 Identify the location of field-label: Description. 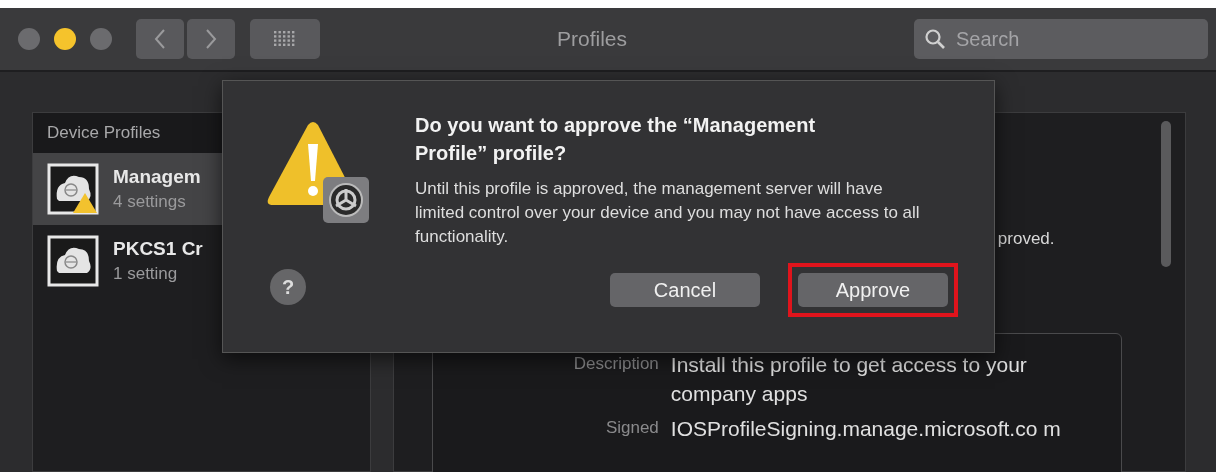
(615, 364).